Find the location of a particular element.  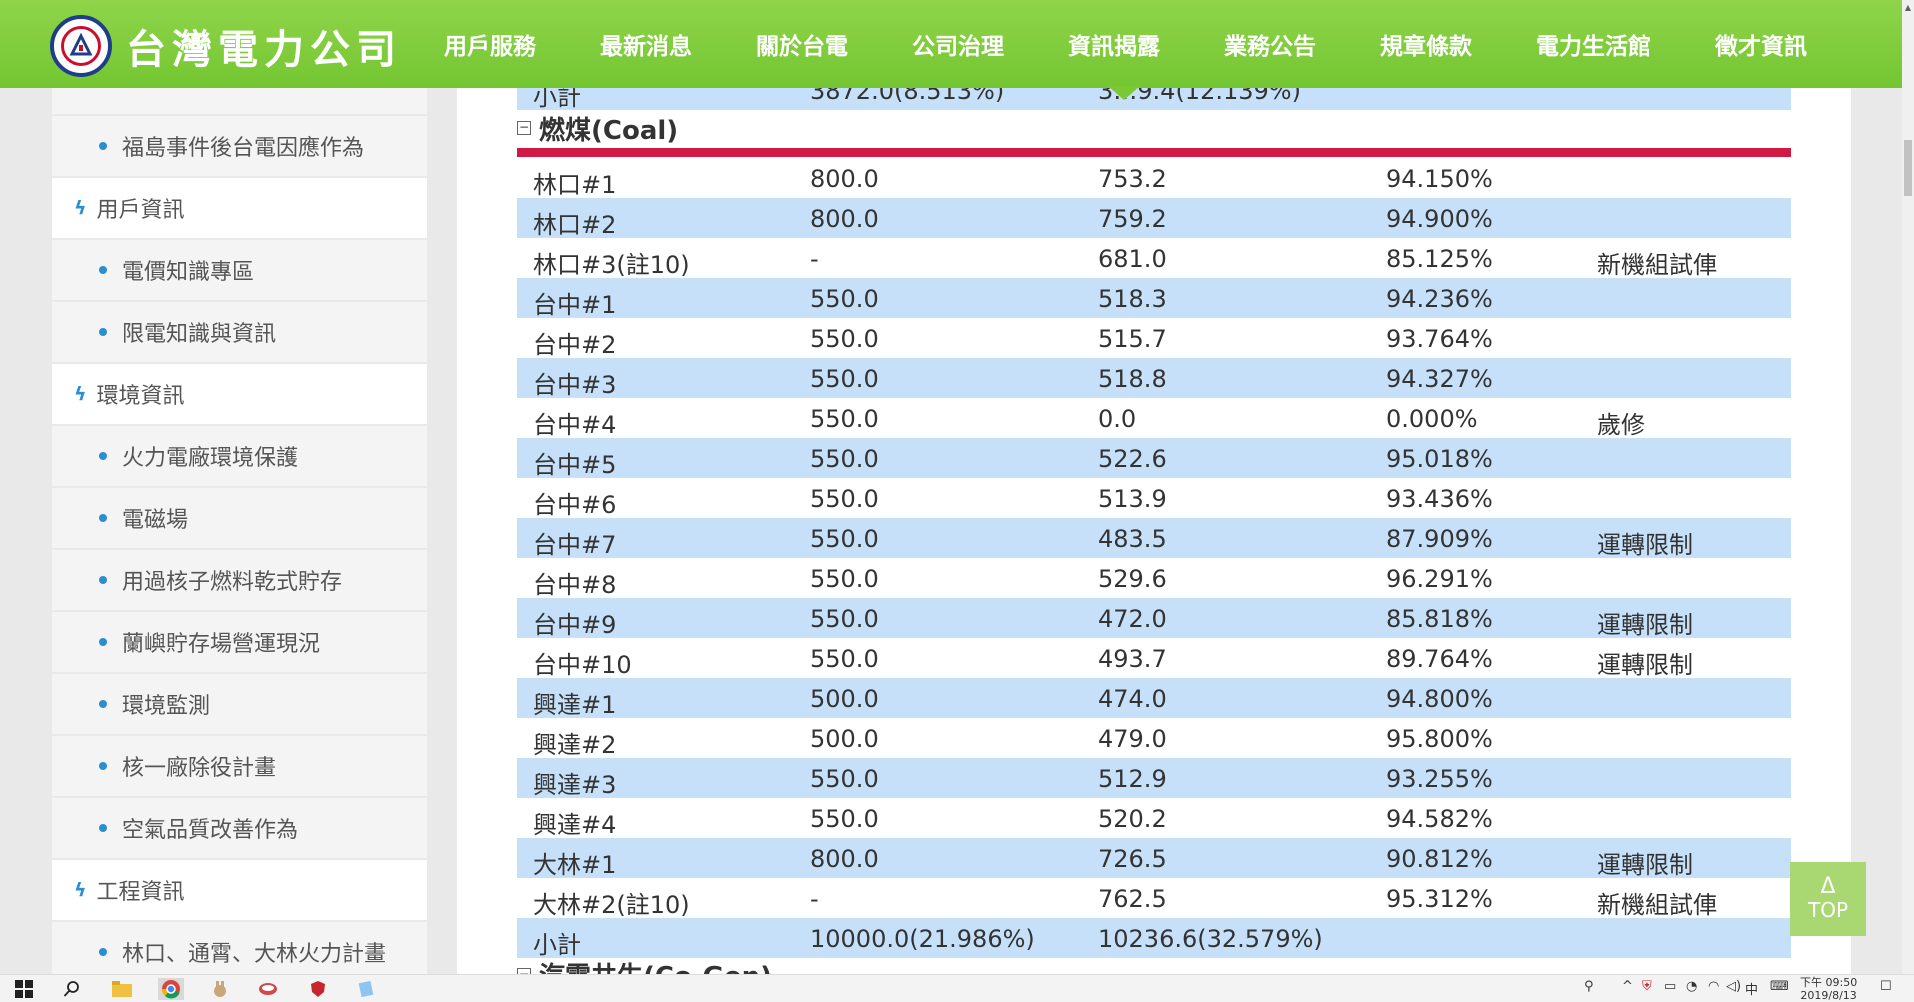

cell-unit: 大林#1 is located at coordinates (575, 865).